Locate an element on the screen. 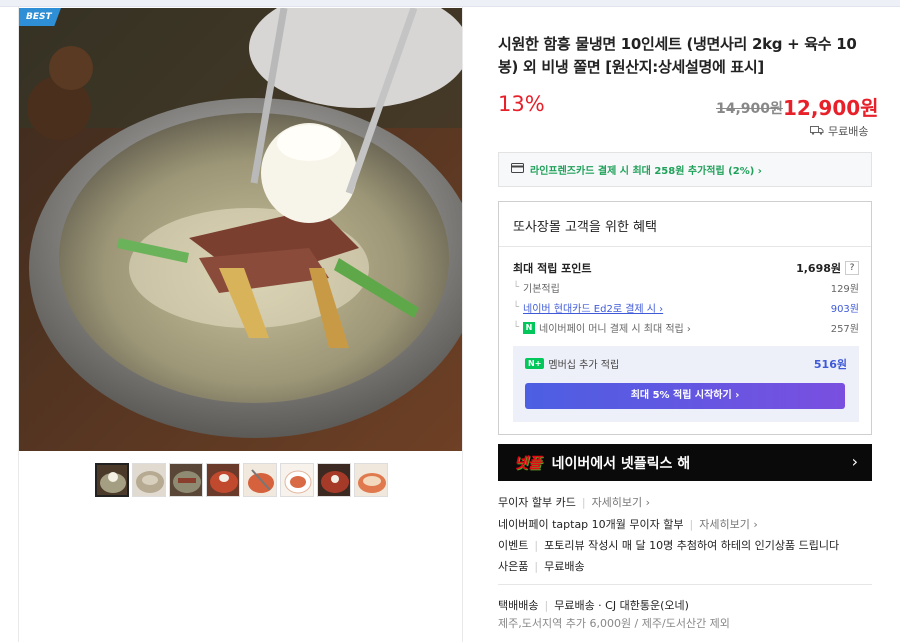  best-badge: BEST is located at coordinates (40, 17).